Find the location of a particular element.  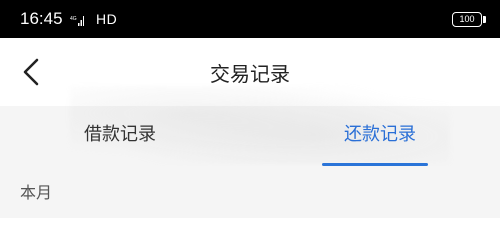

page-title: 交易记录 is located at coordinates (250, 74).